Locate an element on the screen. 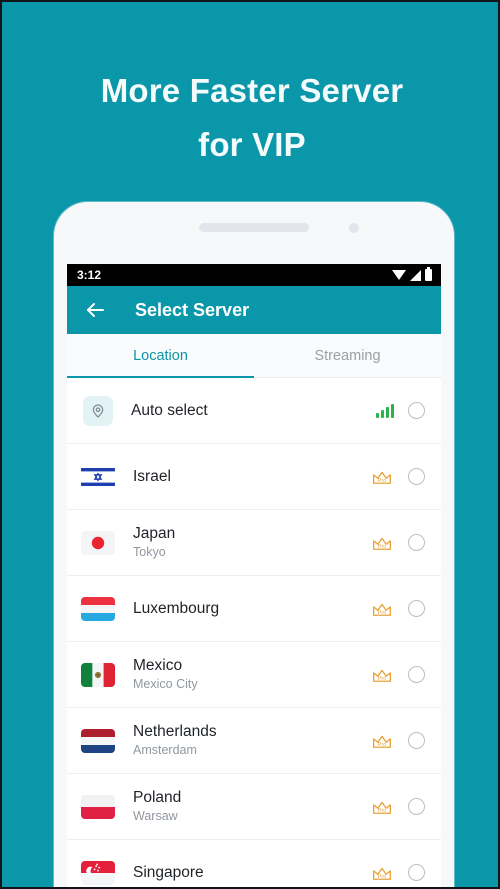 The height and width of the screenshot is (889, 500). list-item-labels: Netherlands Amsterdam is located at coordinates (251, 740).